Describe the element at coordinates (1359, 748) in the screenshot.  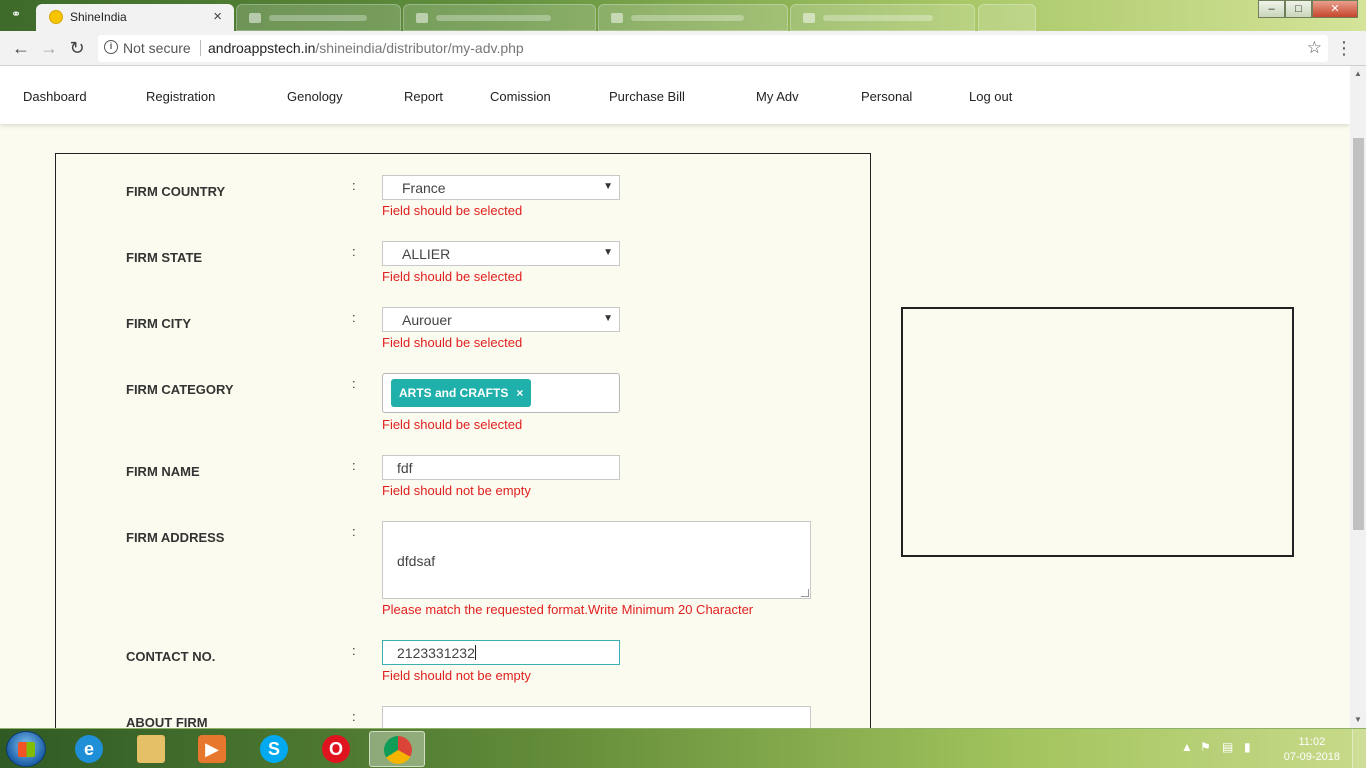
I see `show-desktop-button` at that location.